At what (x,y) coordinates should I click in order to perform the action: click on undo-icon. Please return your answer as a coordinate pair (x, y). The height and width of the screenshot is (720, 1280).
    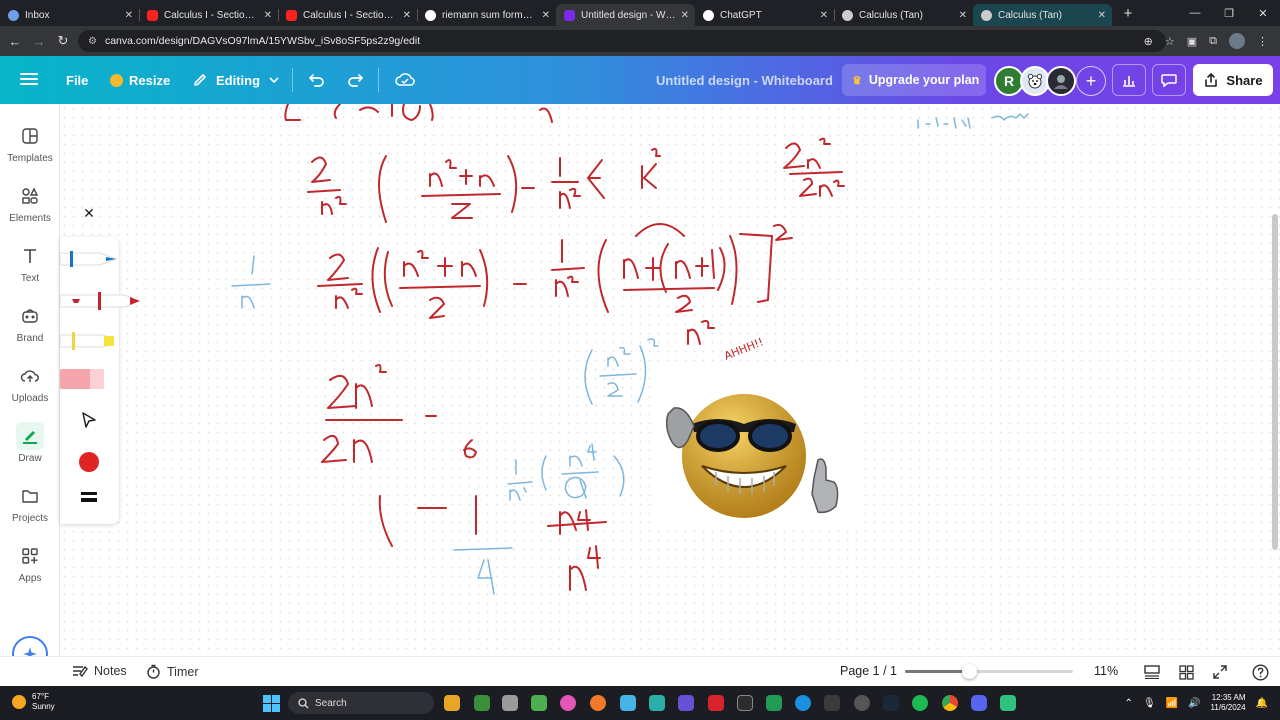
    Looking at the image, I should click on (317, 80).